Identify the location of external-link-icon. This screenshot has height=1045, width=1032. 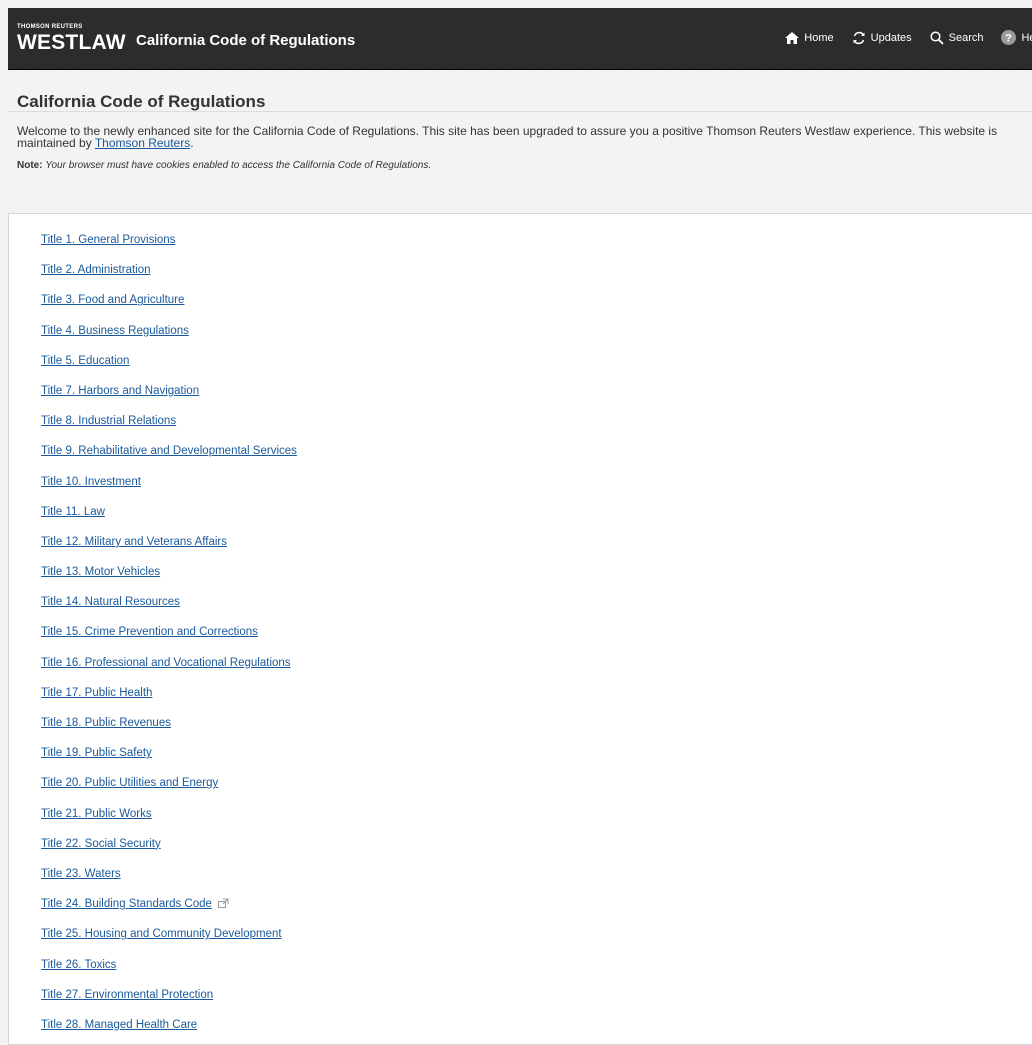
(223, 903).